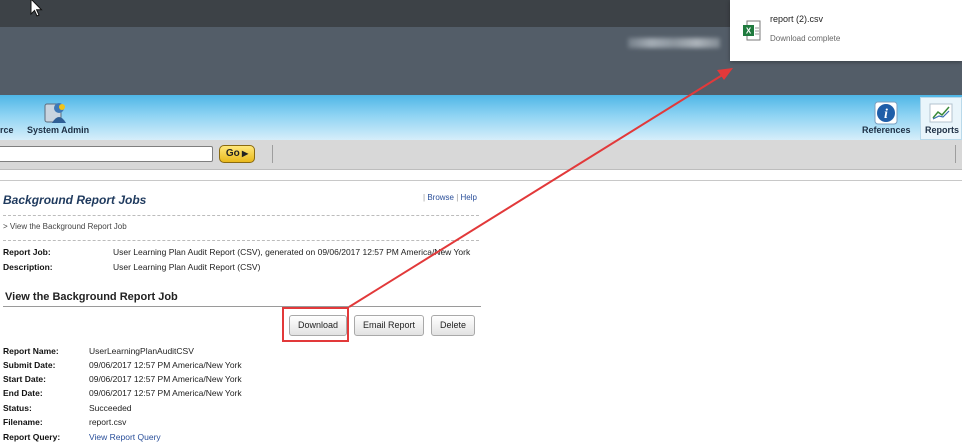 This screenshot has height=443, width=962. Describe the element at coordinates (674, 43) in the screenshot. I see `blurred-user-info` at that location.